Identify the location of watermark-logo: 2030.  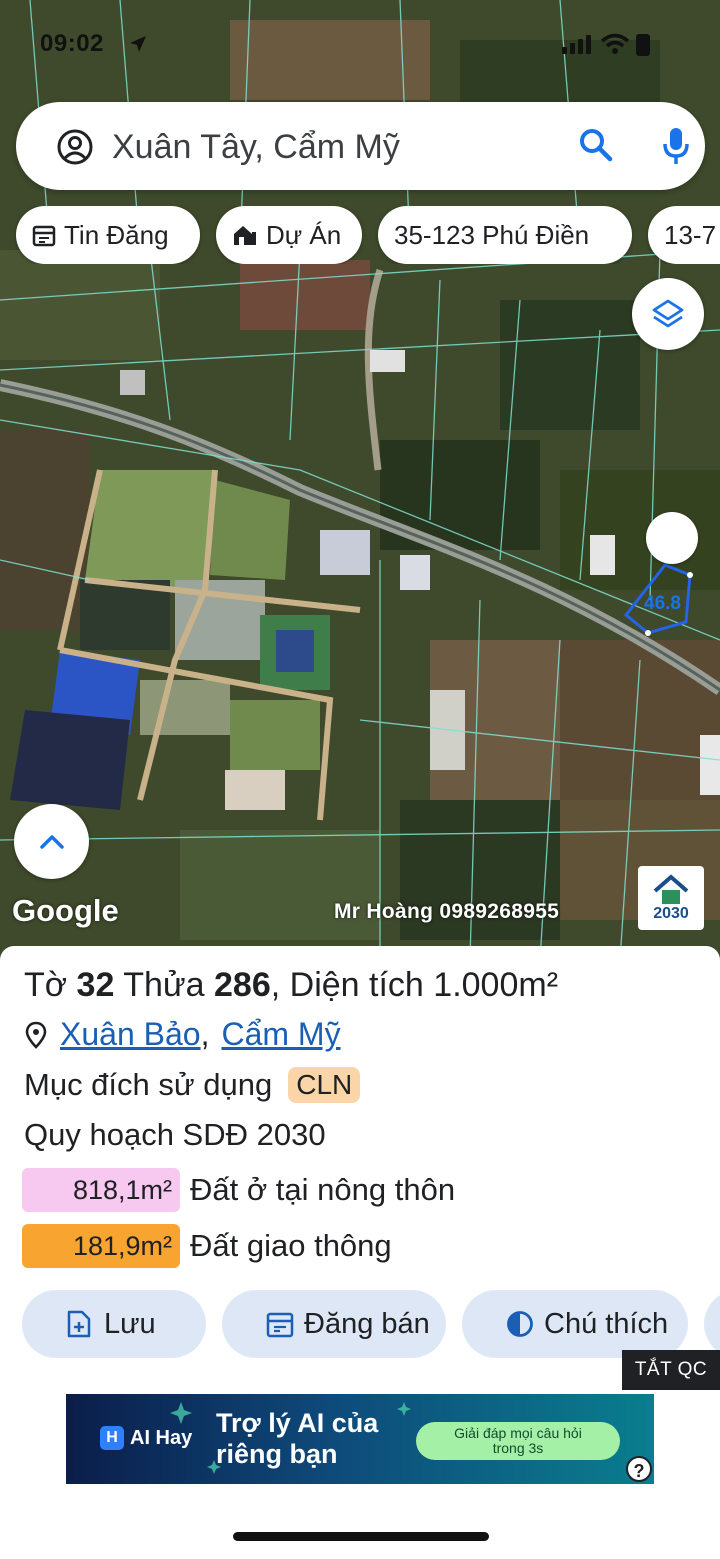
(671, 898).